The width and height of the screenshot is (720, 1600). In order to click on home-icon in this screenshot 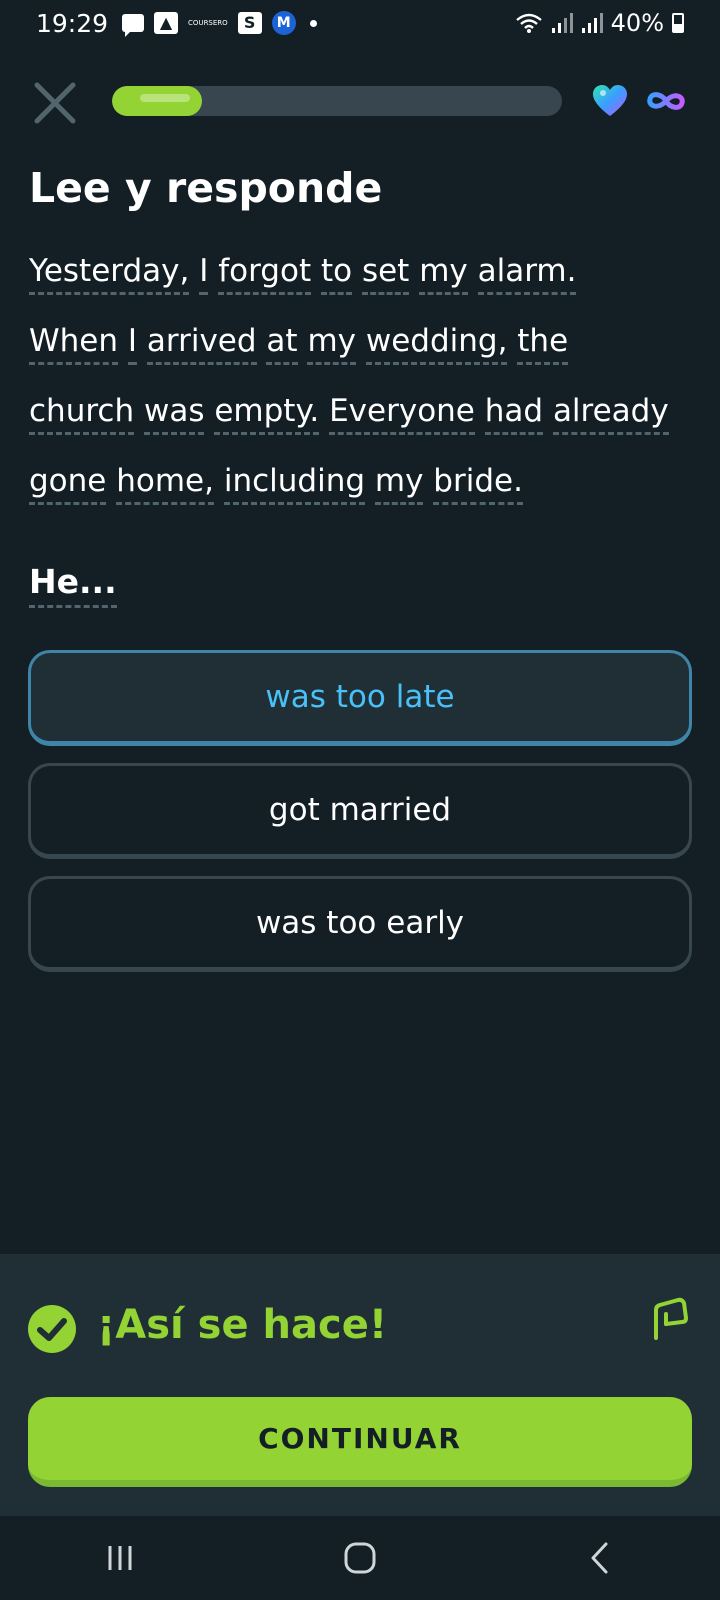, I will do `click(360, 1558)`.